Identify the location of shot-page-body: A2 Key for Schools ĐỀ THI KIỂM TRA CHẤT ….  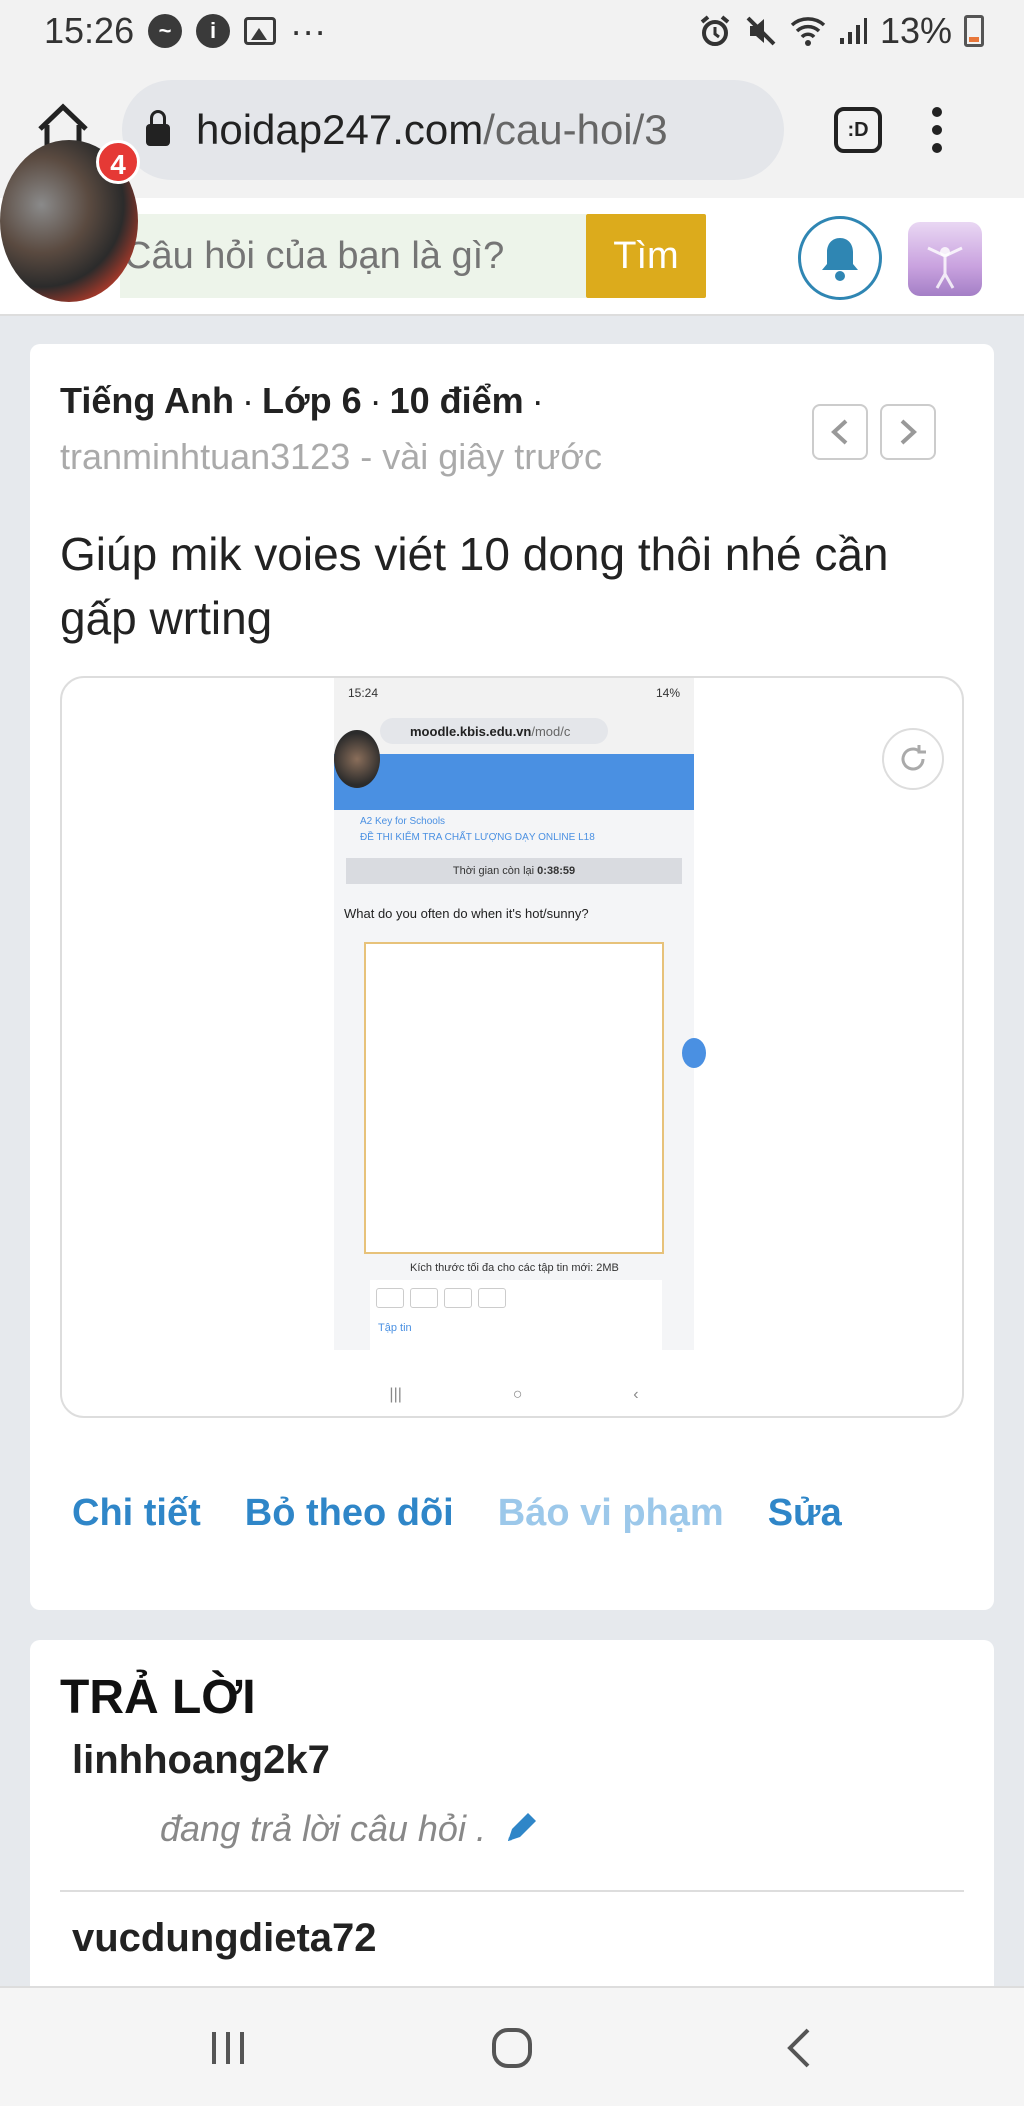
(514, 1080).